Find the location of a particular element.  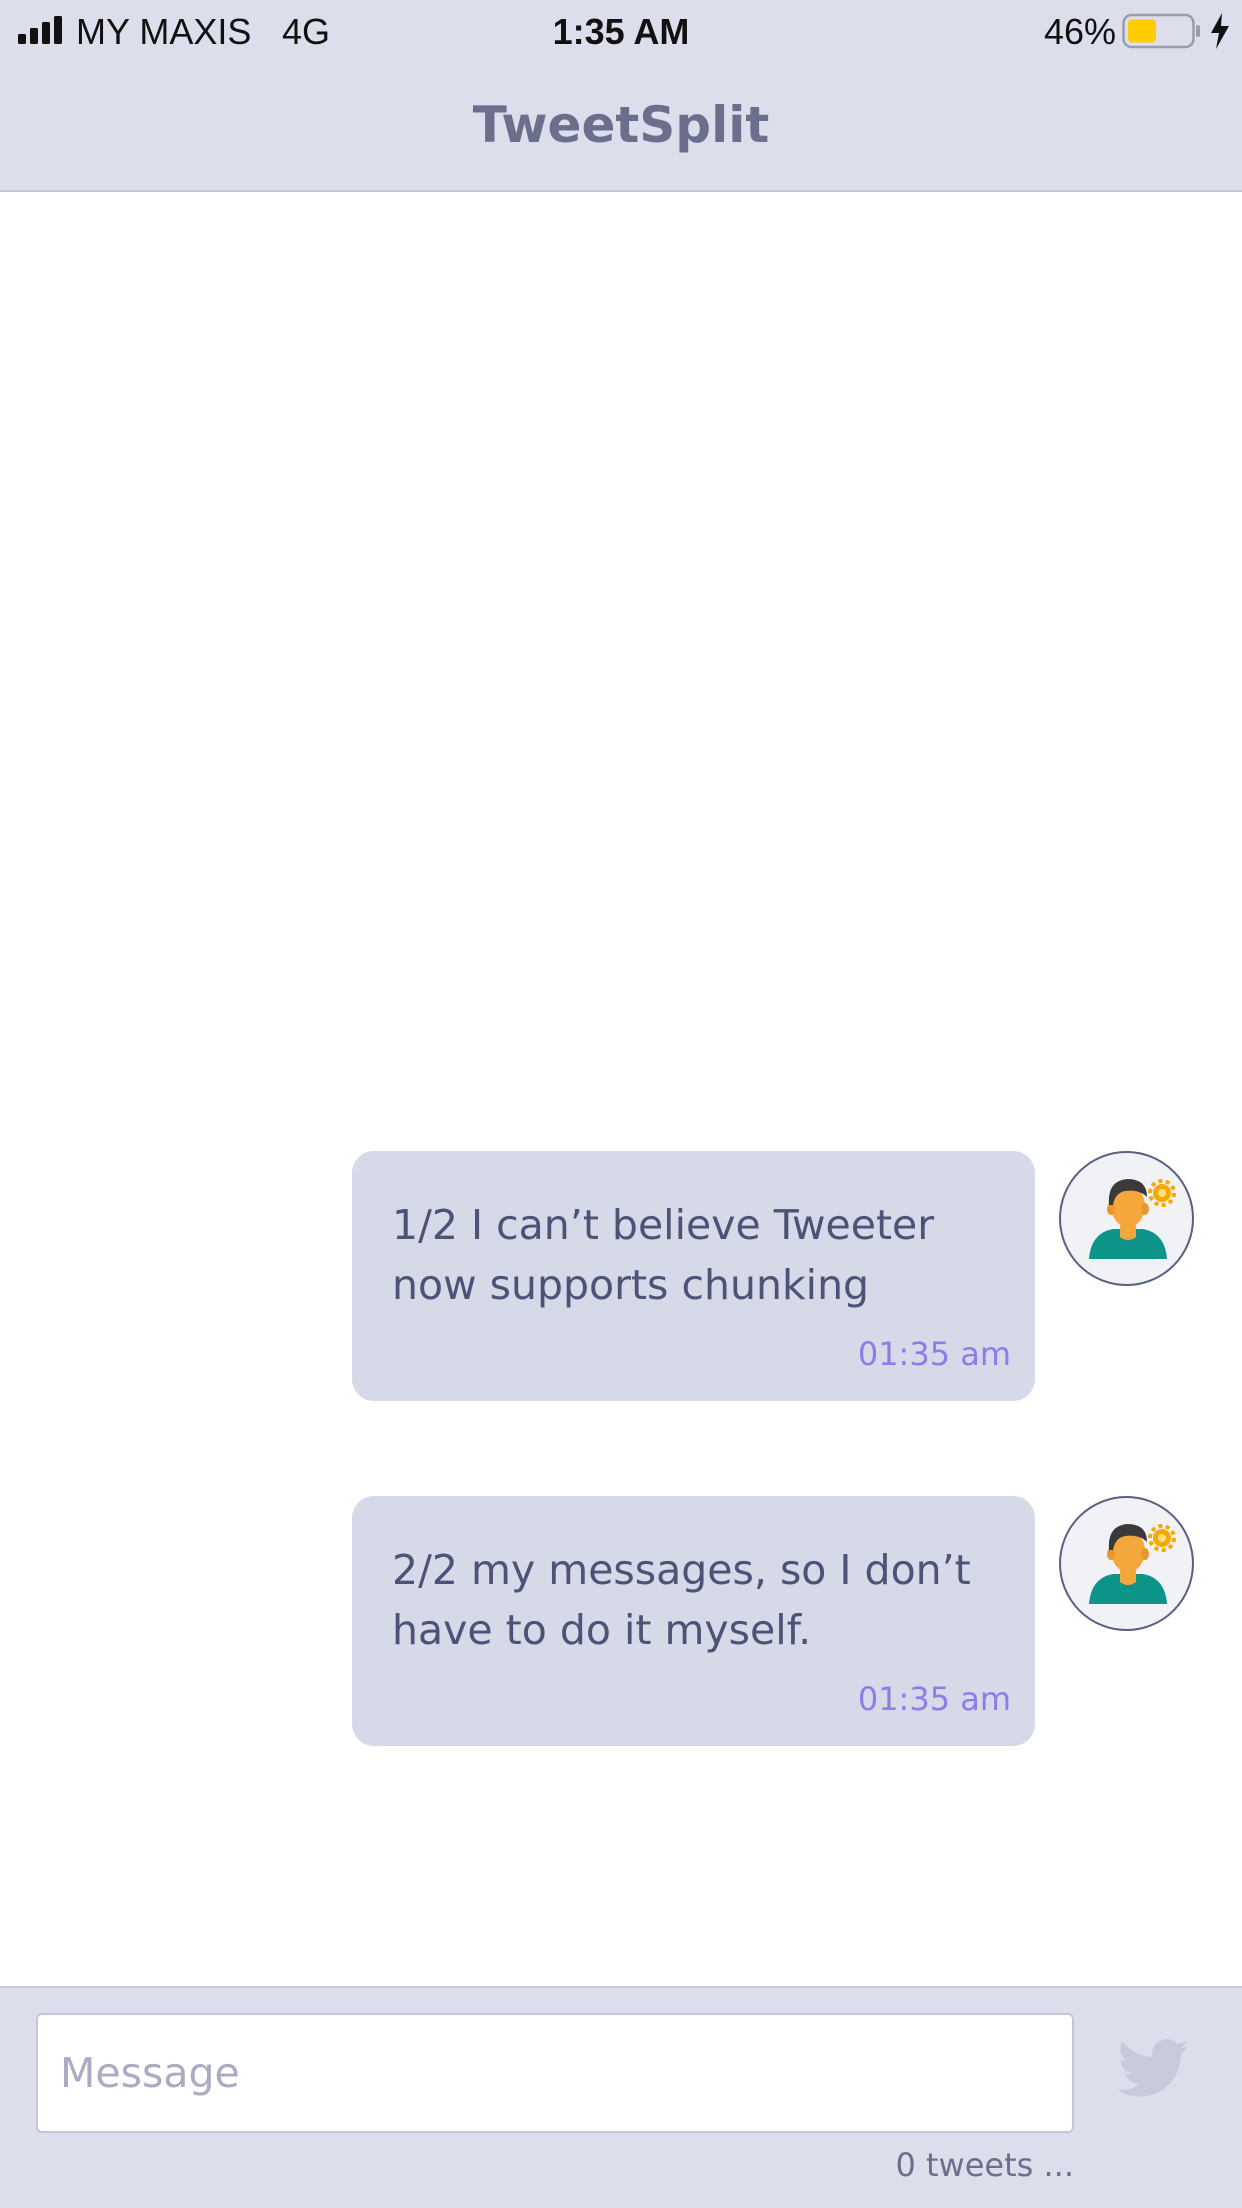

charging-bolt-icon is located at coordinates (1220, 31).